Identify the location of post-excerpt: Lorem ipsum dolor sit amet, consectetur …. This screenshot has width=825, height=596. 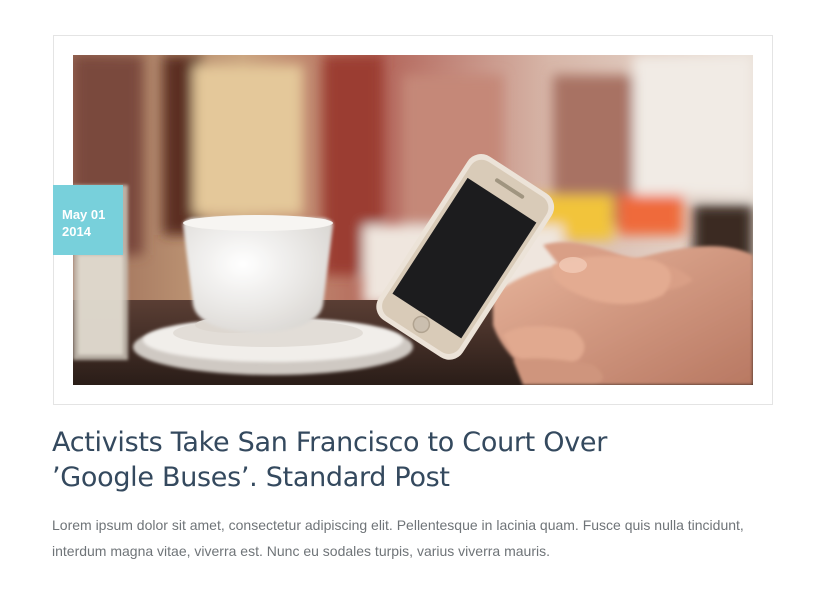
(398, 538).